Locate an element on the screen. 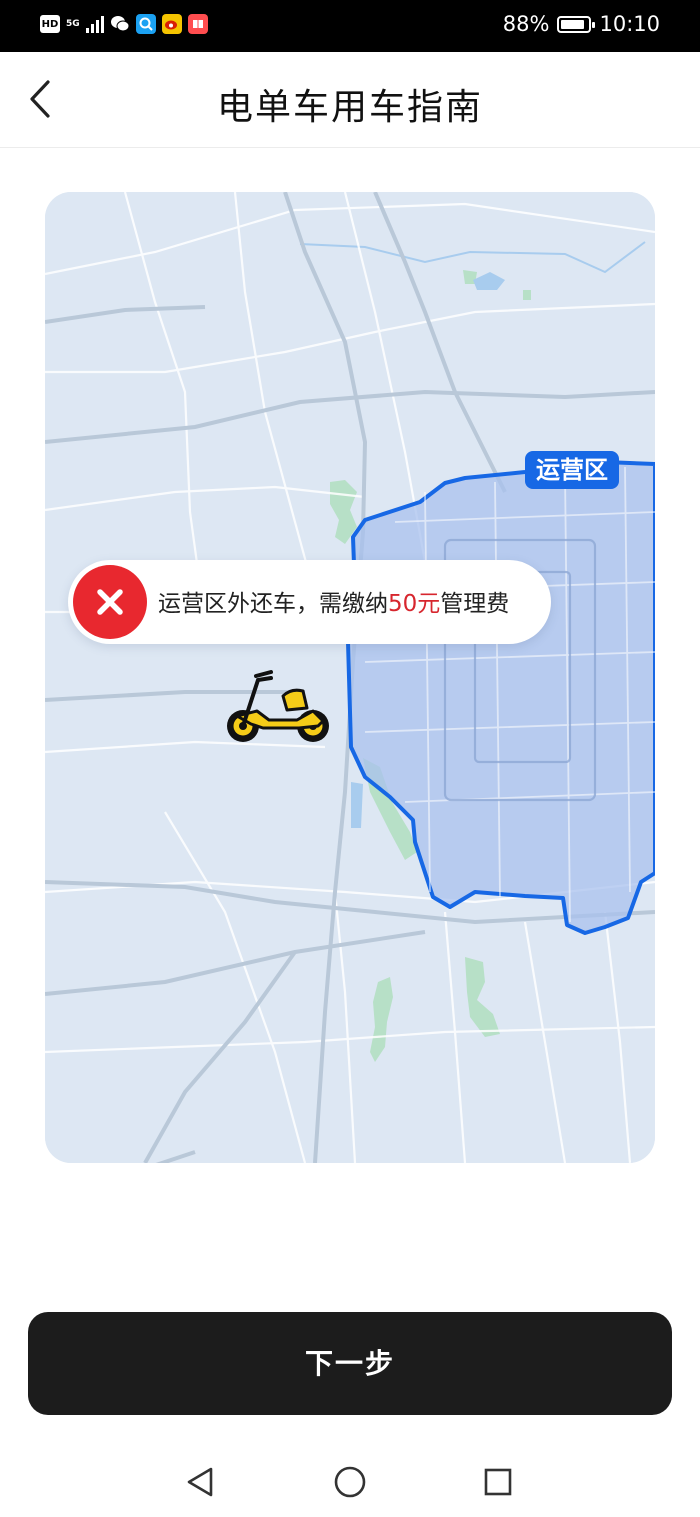  status-left: HD 5G is located at coordinates (124, 24).